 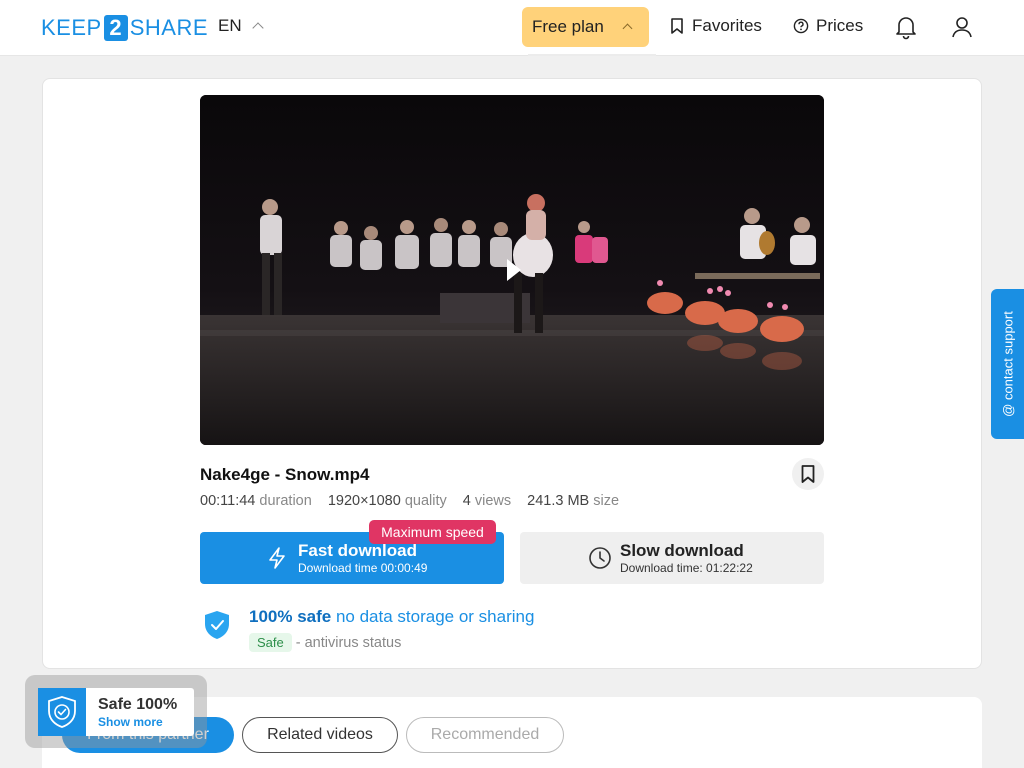 I want to click on safe-widget-title: Safe 100%, so click(x=138, y=704).